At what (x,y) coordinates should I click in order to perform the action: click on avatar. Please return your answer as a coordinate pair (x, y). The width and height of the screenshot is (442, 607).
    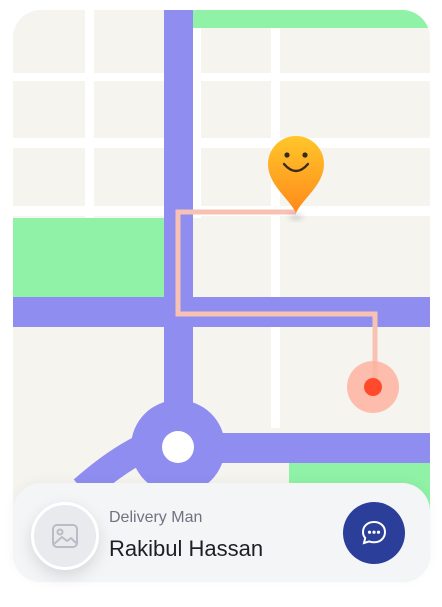
    Looking at the image, I should click on (65, 536).